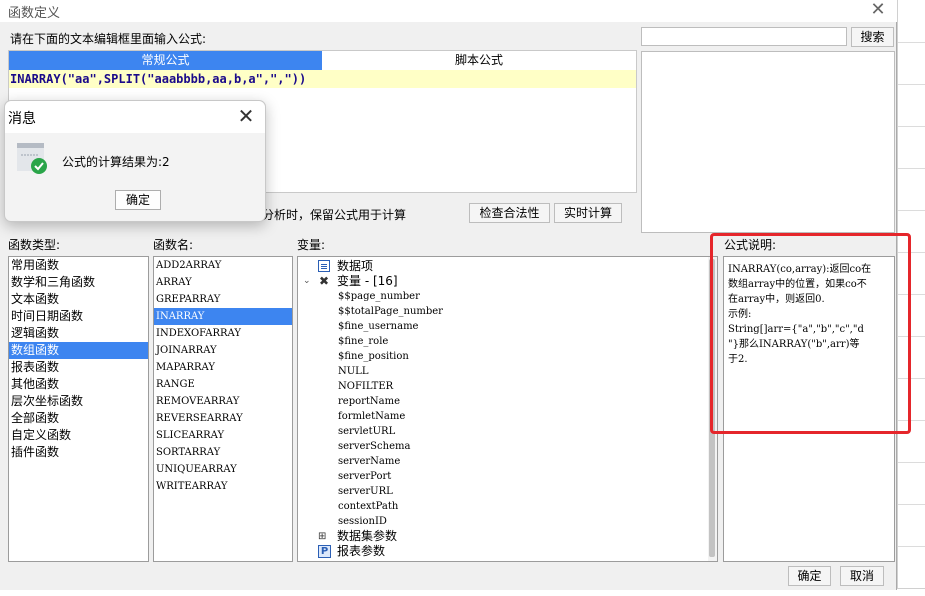  Describe the element at coordinates (378, 326) in the screenshot. I see `variable-item: $fine_username` at that location.